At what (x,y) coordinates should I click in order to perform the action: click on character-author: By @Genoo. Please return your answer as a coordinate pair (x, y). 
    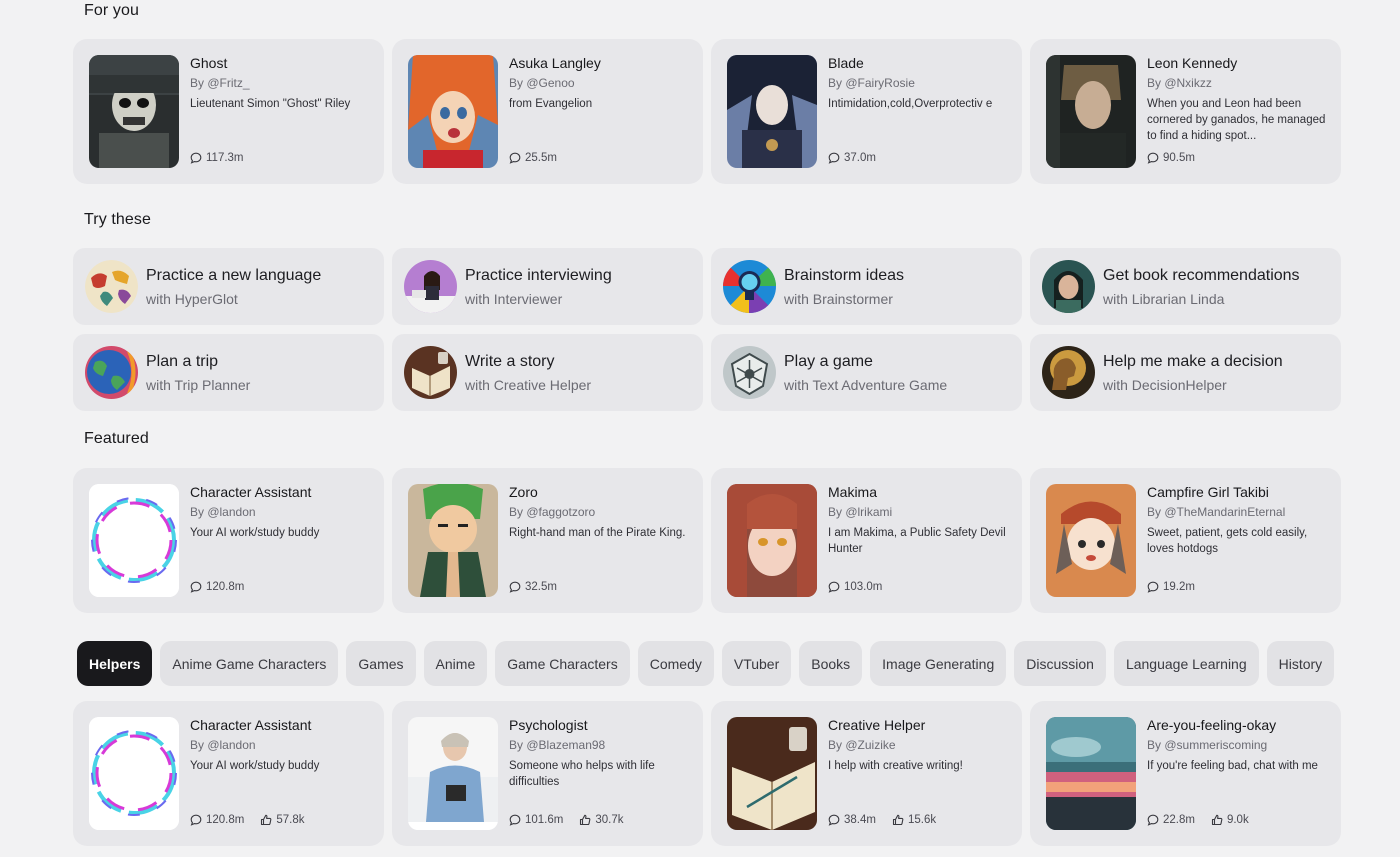
    Looking at the image, I should click on (542, 83).